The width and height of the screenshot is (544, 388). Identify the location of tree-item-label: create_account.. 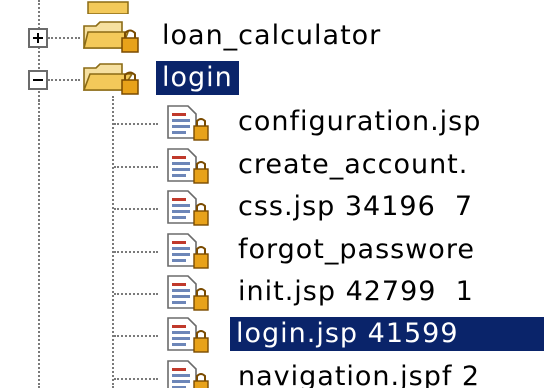
(353, 165).